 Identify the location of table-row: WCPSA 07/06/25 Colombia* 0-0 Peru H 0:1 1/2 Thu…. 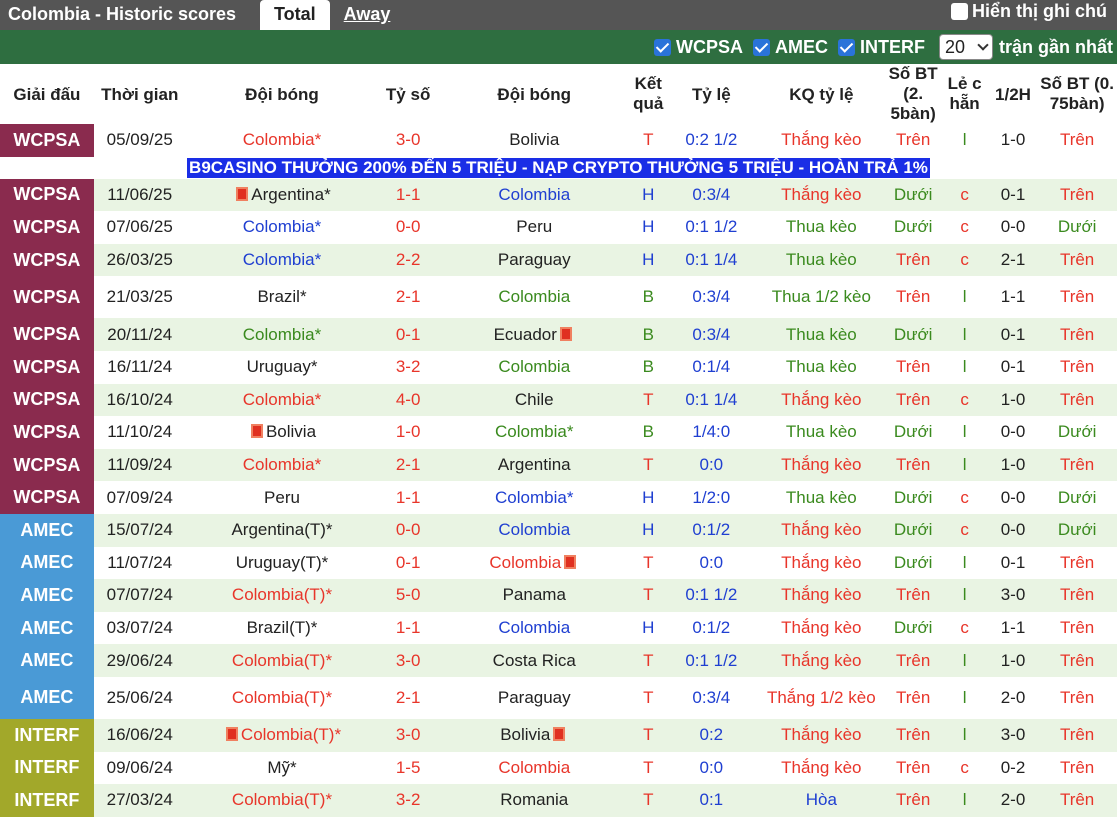
(558, 227).